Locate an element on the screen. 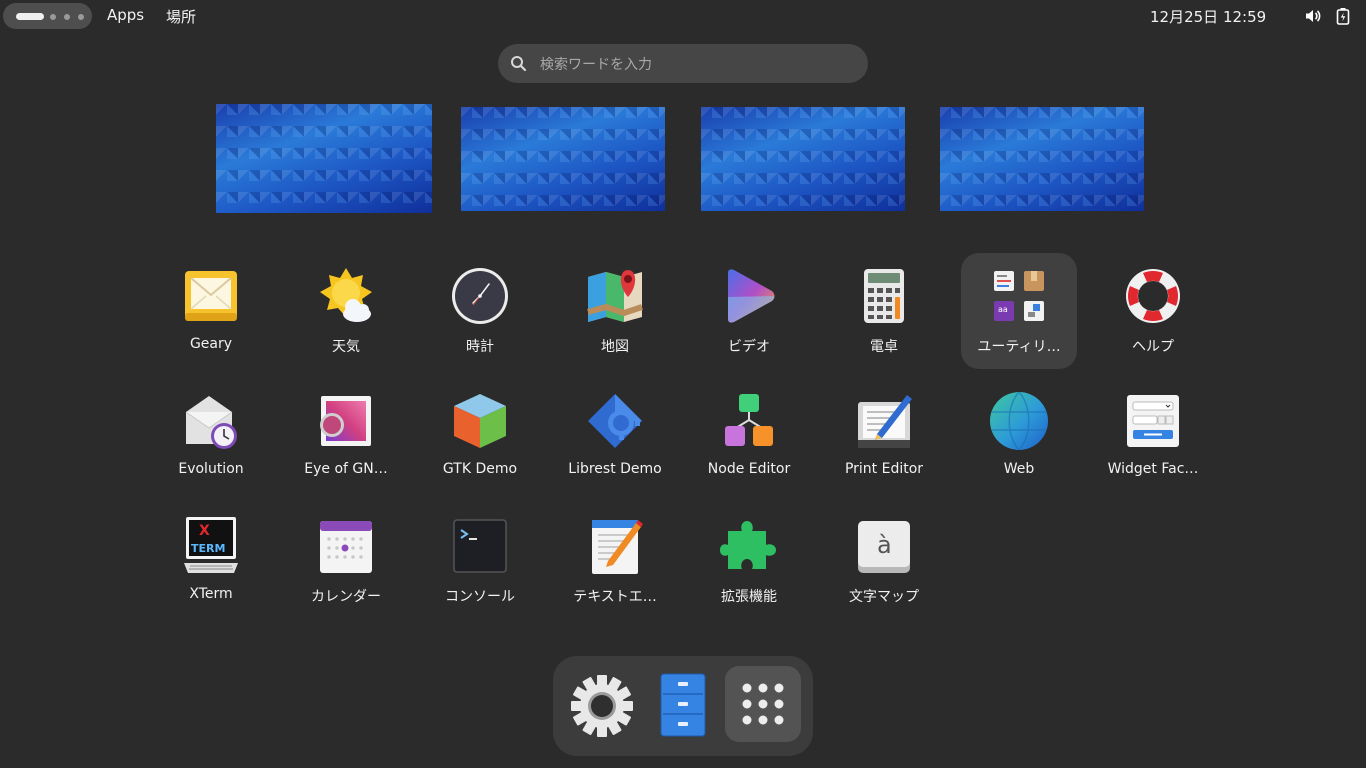  dash-dock is located at coordinates (683, 706).